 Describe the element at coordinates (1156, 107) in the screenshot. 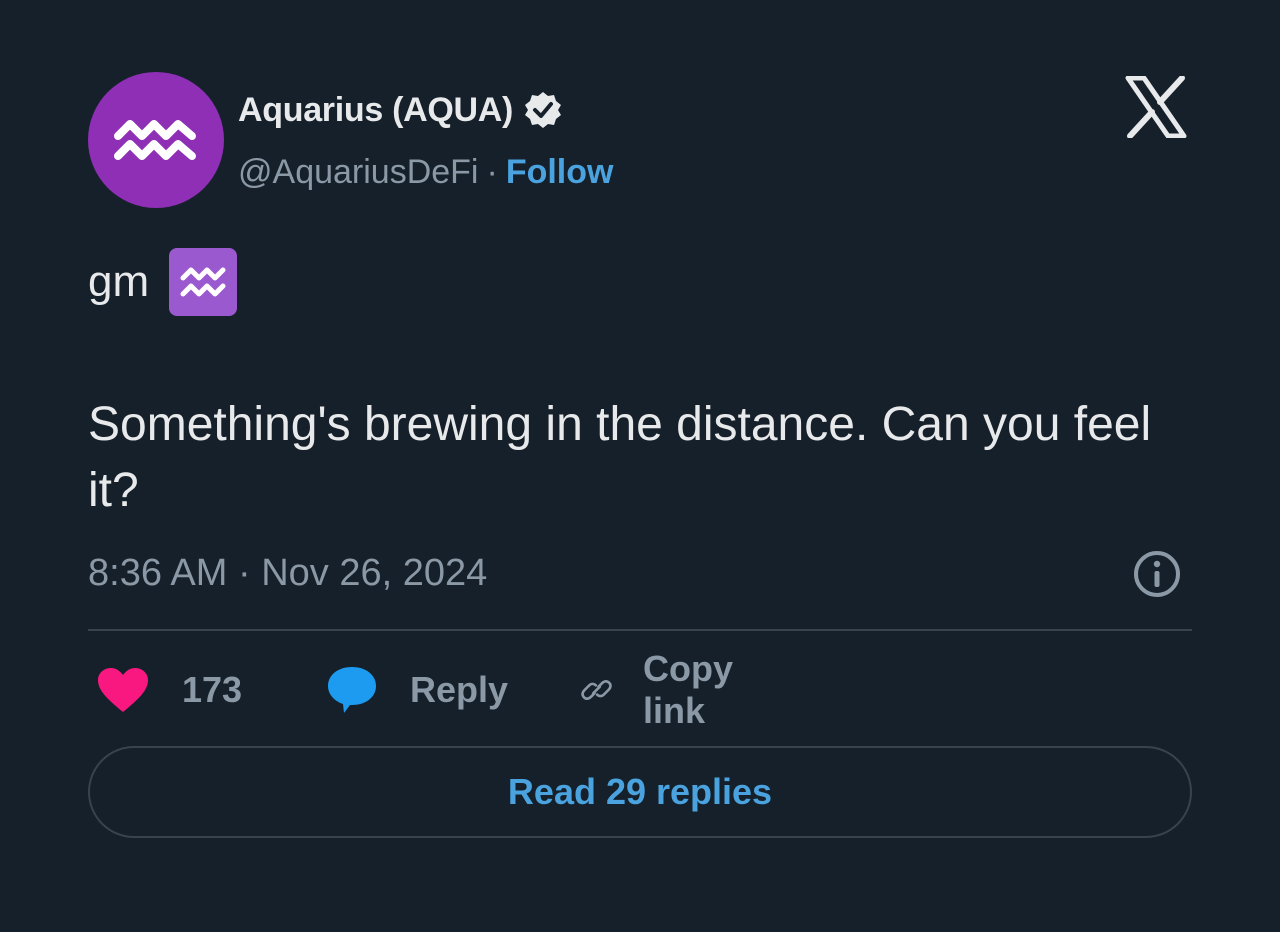

I see `x-logo-icon` at that location.